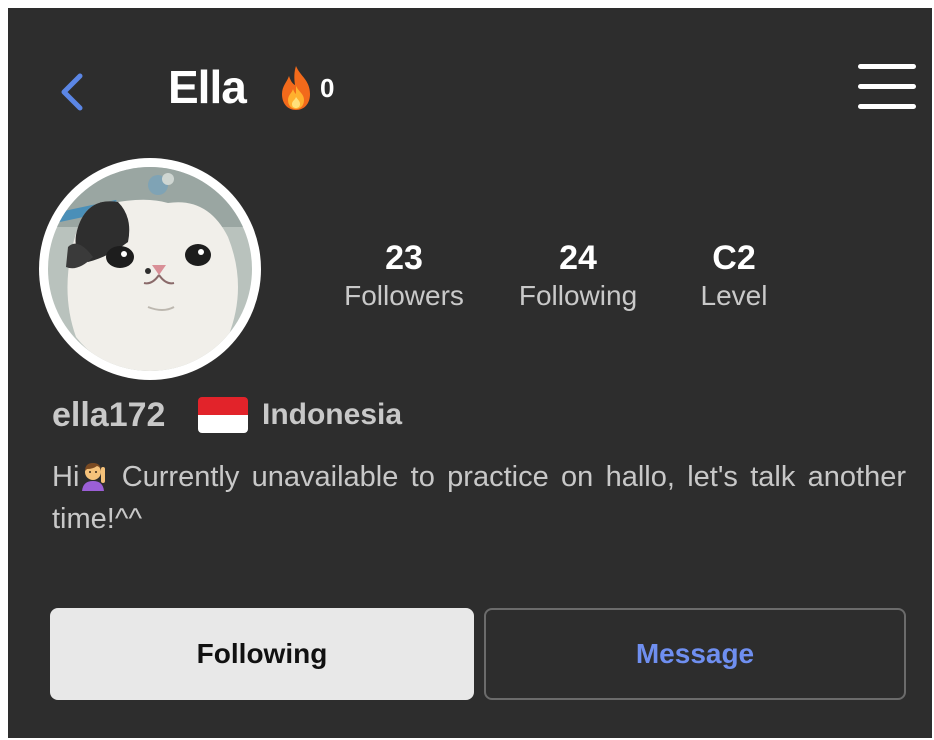 The image size is (934, 740). I want to click on country-name: Indonesia, so click(332, 414).